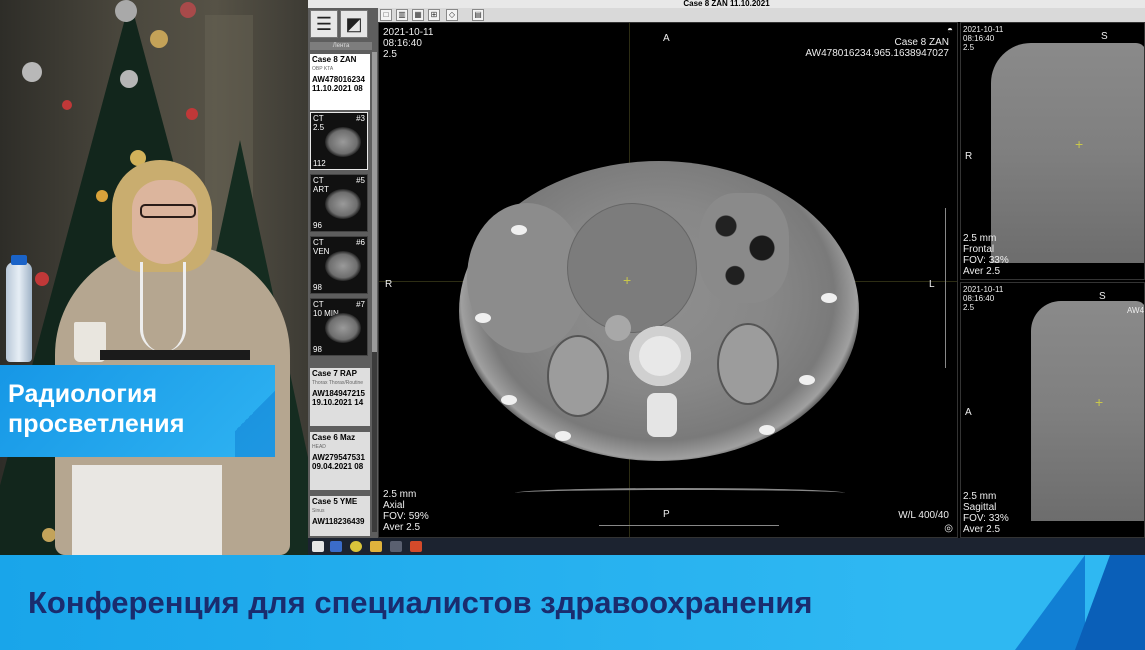 The image size is (1145, 650). I want to click on grid-view-icon: ◩, so click(354, 24).